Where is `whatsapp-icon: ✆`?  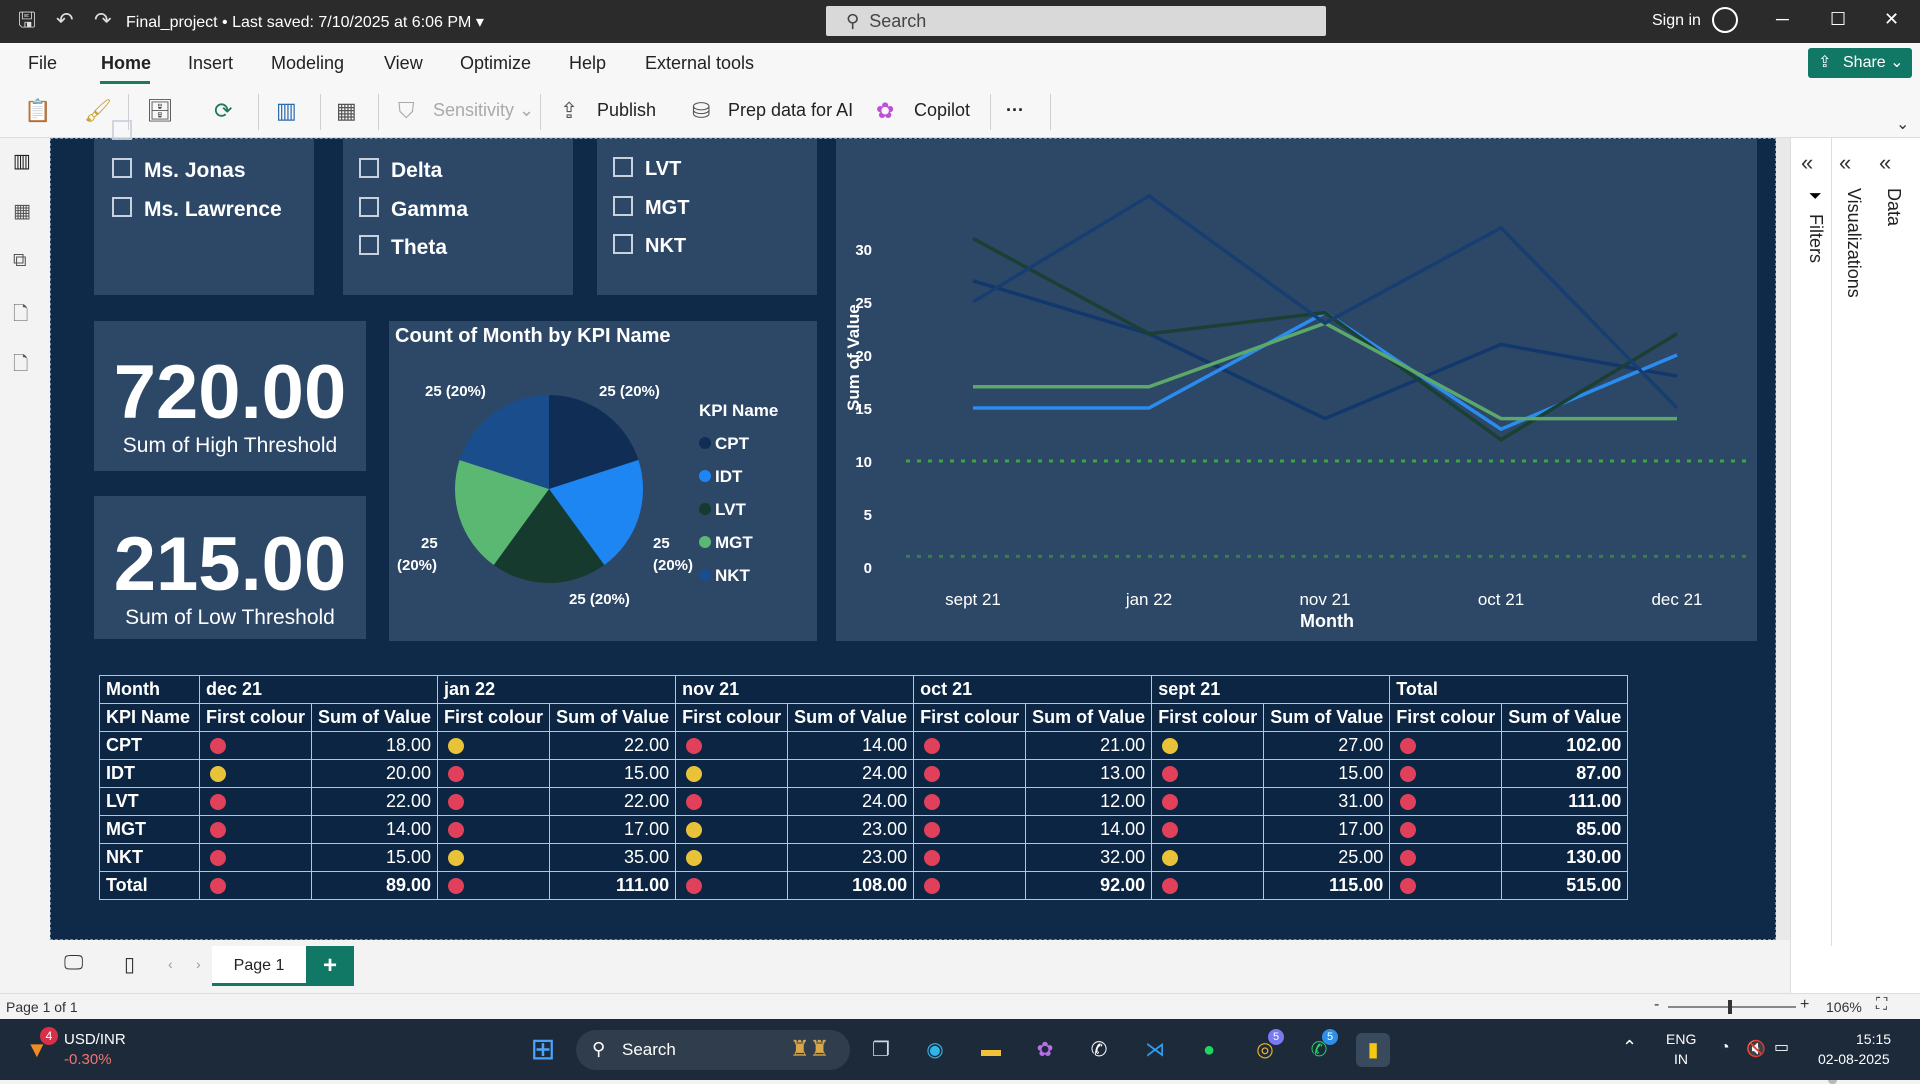
whatsapp-icon: ✆ is located at coordinates (1099, 1050).